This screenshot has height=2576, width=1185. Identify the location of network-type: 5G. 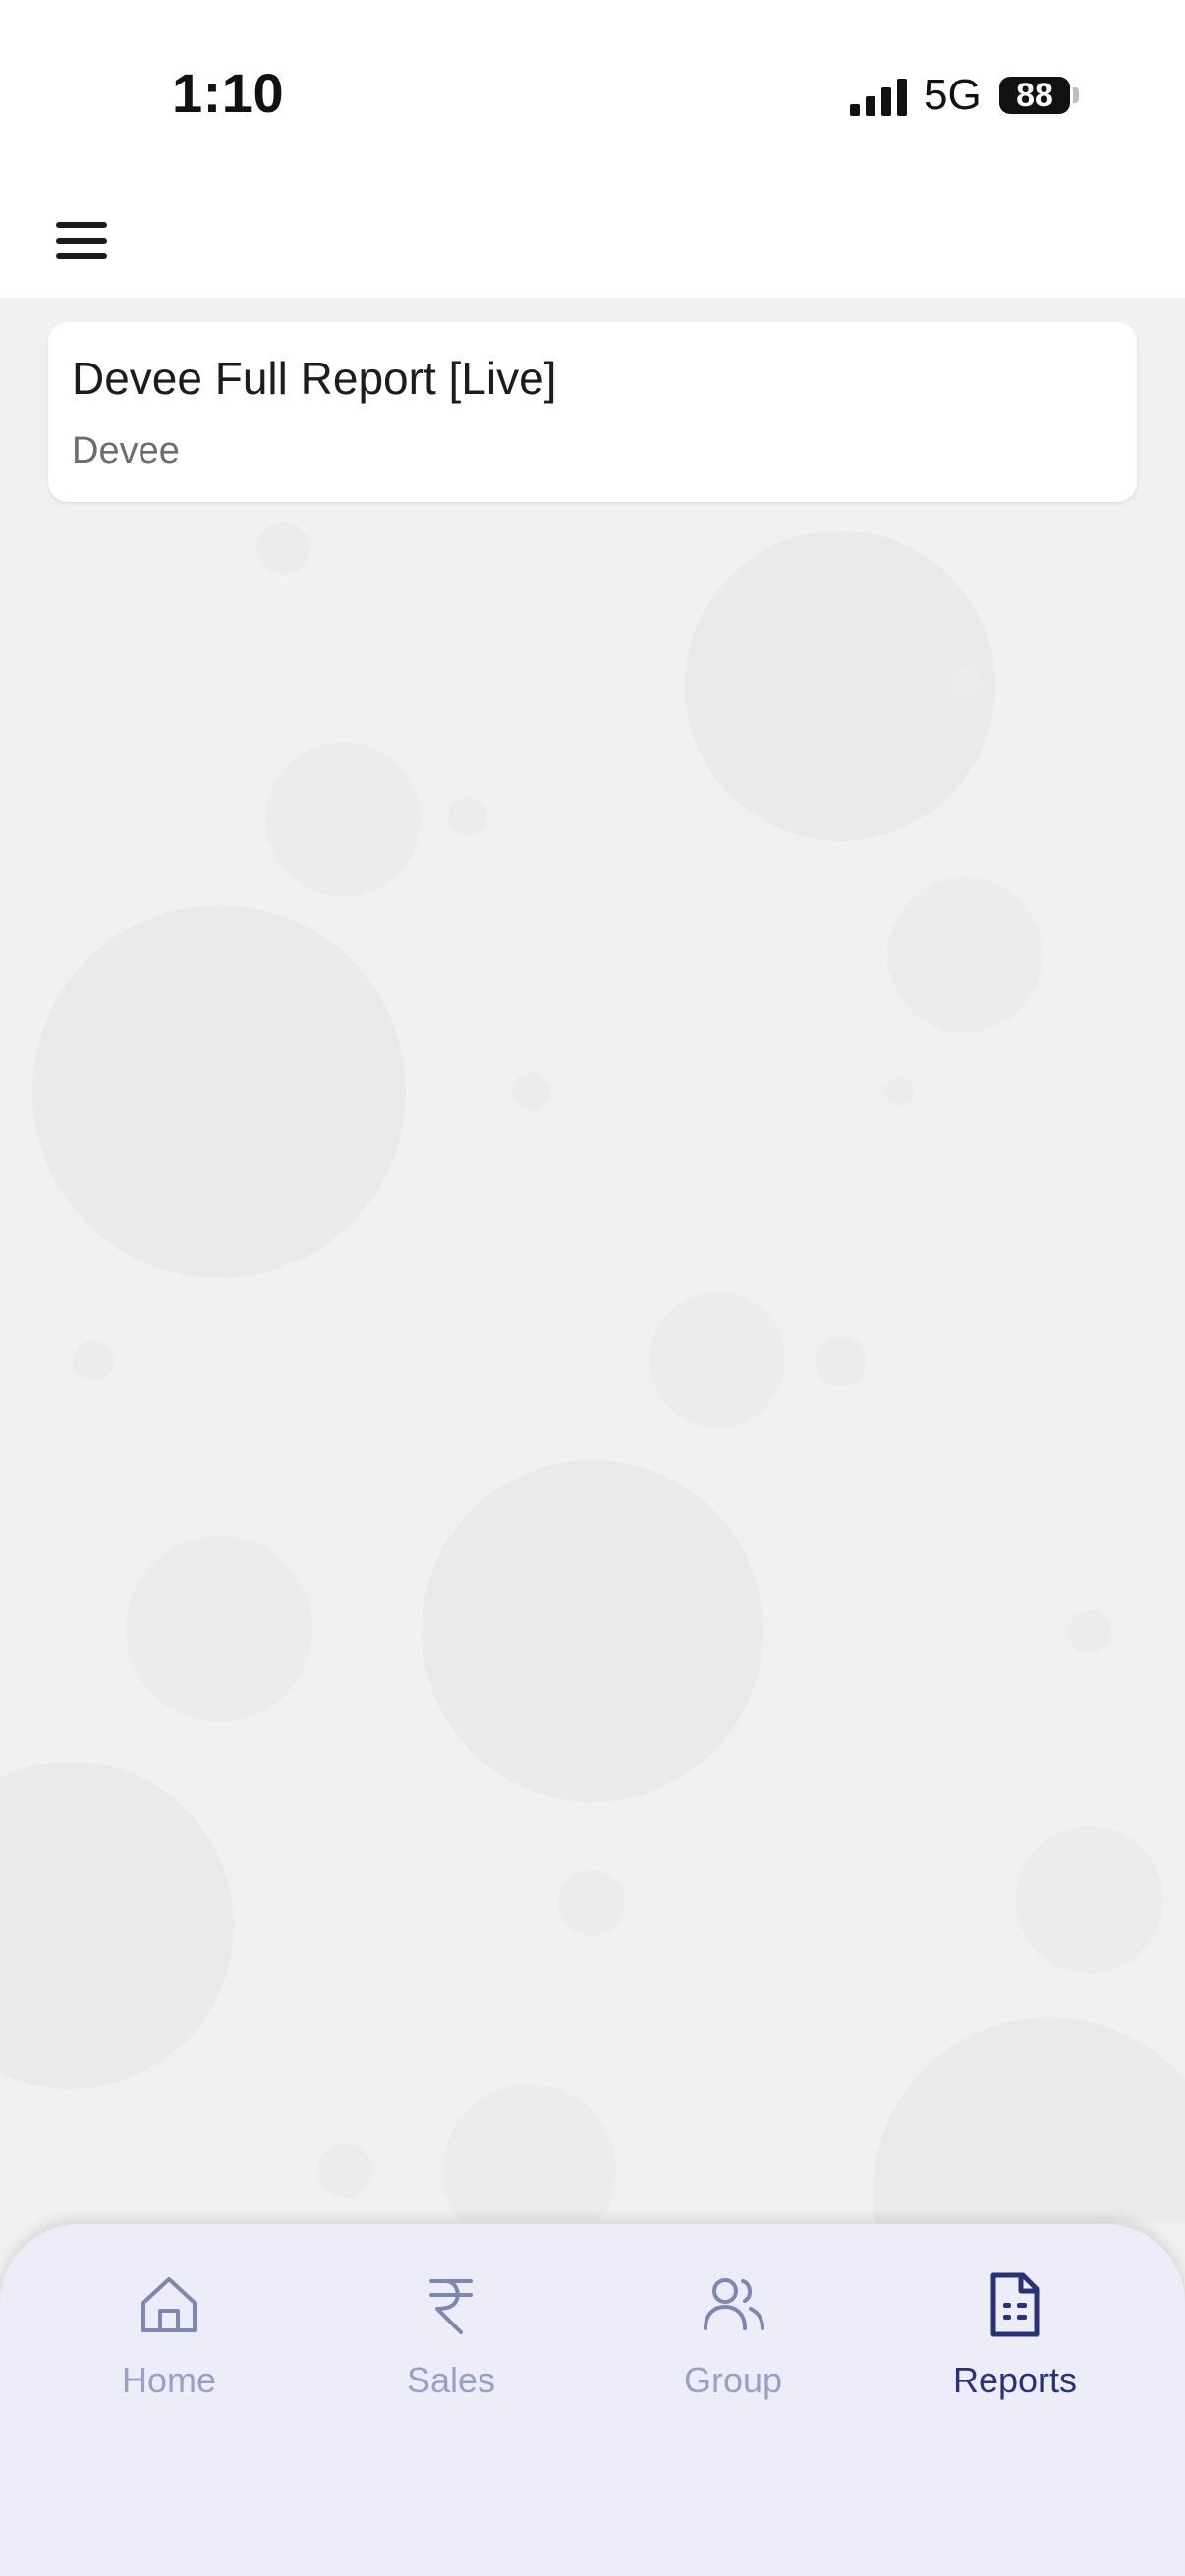
(953, 95).